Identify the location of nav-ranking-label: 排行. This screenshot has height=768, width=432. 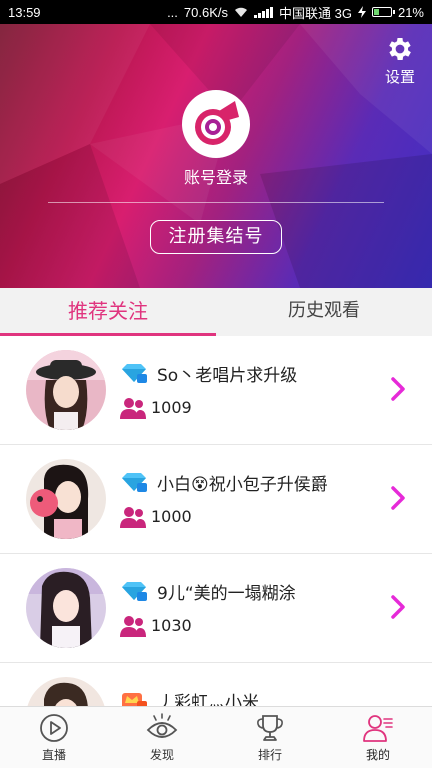
(269, 755).